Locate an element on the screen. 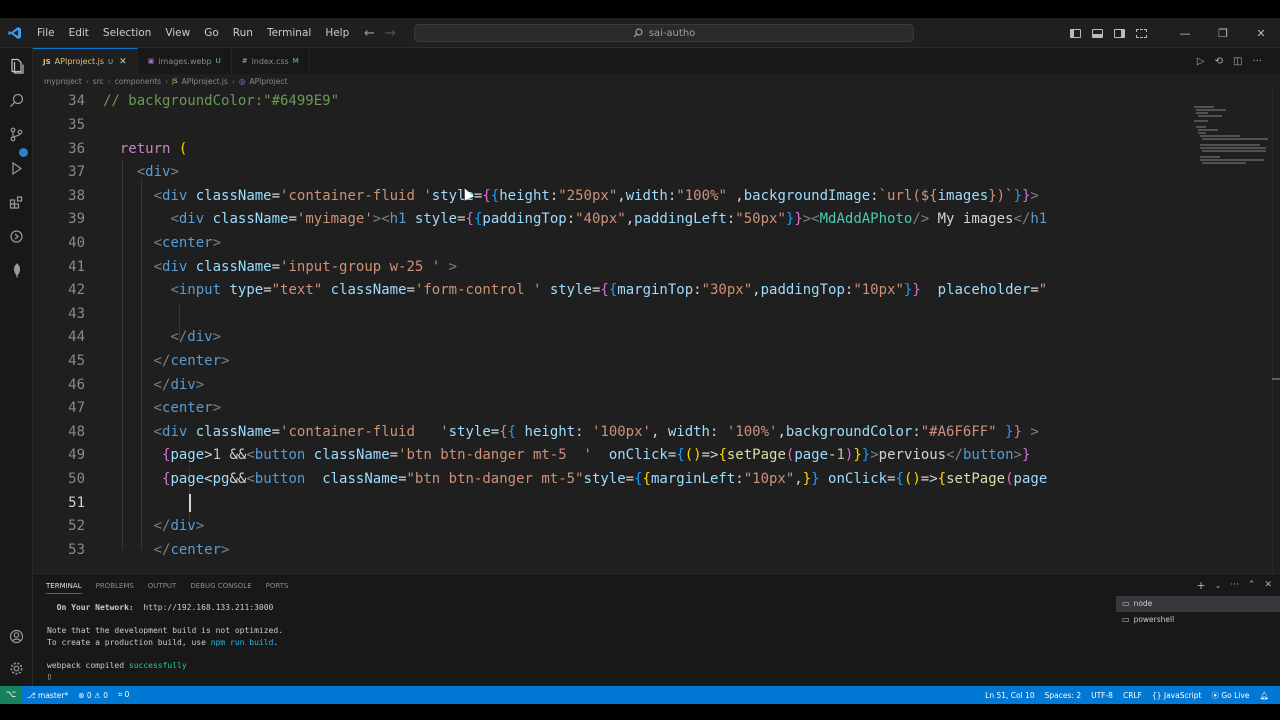 This screenshot has width=1280, height=720. forward-arrow-icon: → is located at coordinates (390, 33).